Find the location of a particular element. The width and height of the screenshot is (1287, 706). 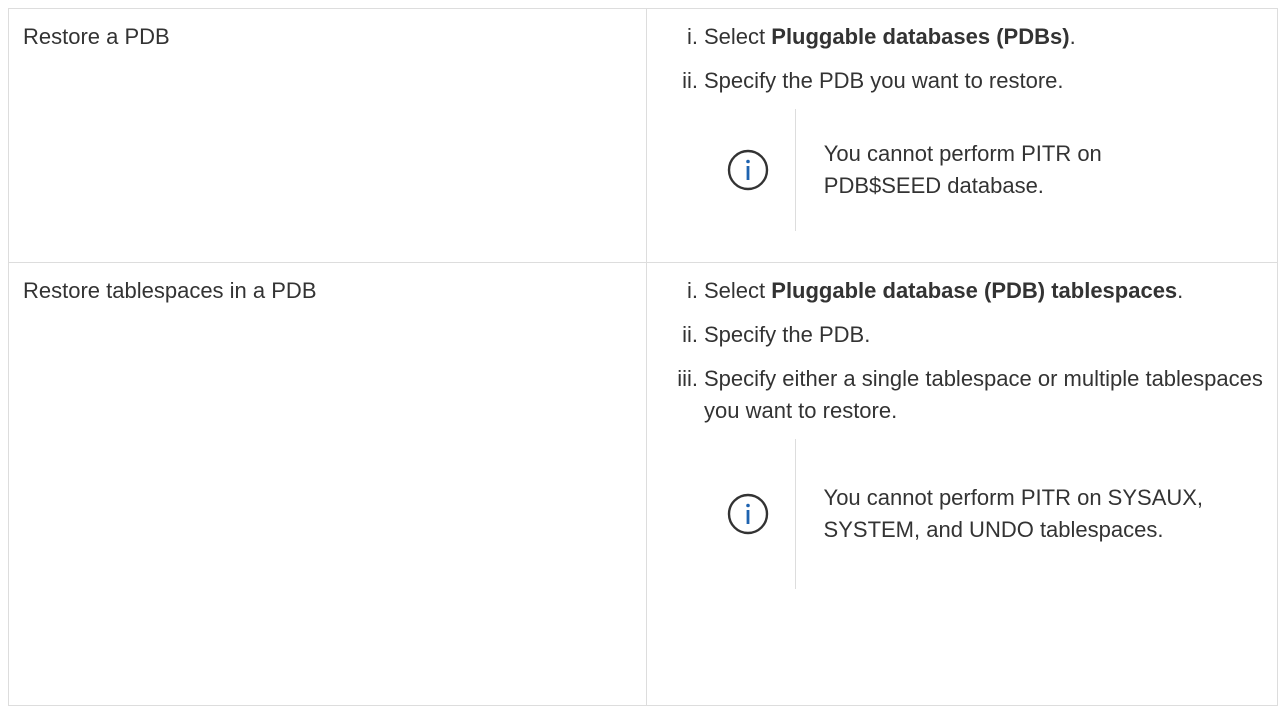

action-label: Restore a PDB is located at coordinates (96, 36).